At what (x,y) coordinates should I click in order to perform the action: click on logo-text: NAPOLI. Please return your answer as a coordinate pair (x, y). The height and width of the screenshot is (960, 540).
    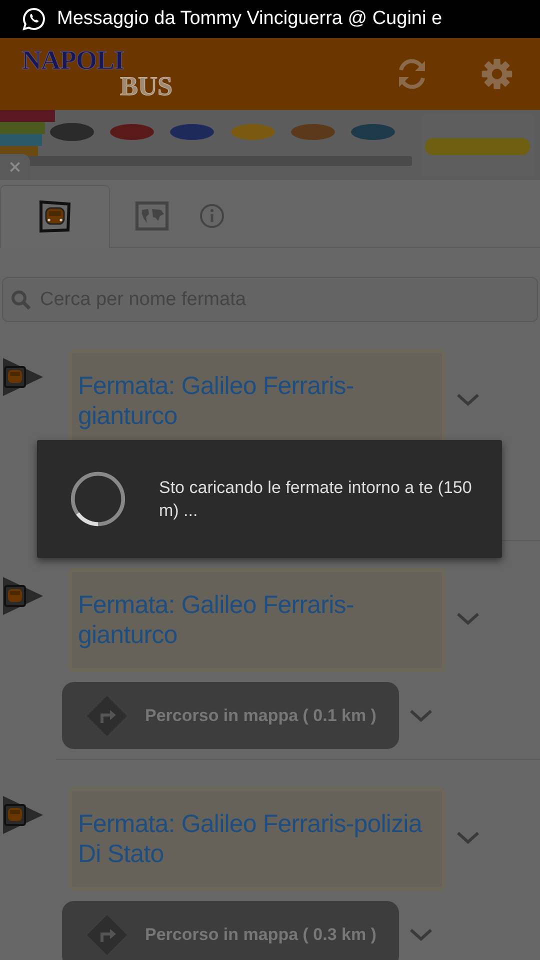
    Looking at the image, I should click on (74, 61).